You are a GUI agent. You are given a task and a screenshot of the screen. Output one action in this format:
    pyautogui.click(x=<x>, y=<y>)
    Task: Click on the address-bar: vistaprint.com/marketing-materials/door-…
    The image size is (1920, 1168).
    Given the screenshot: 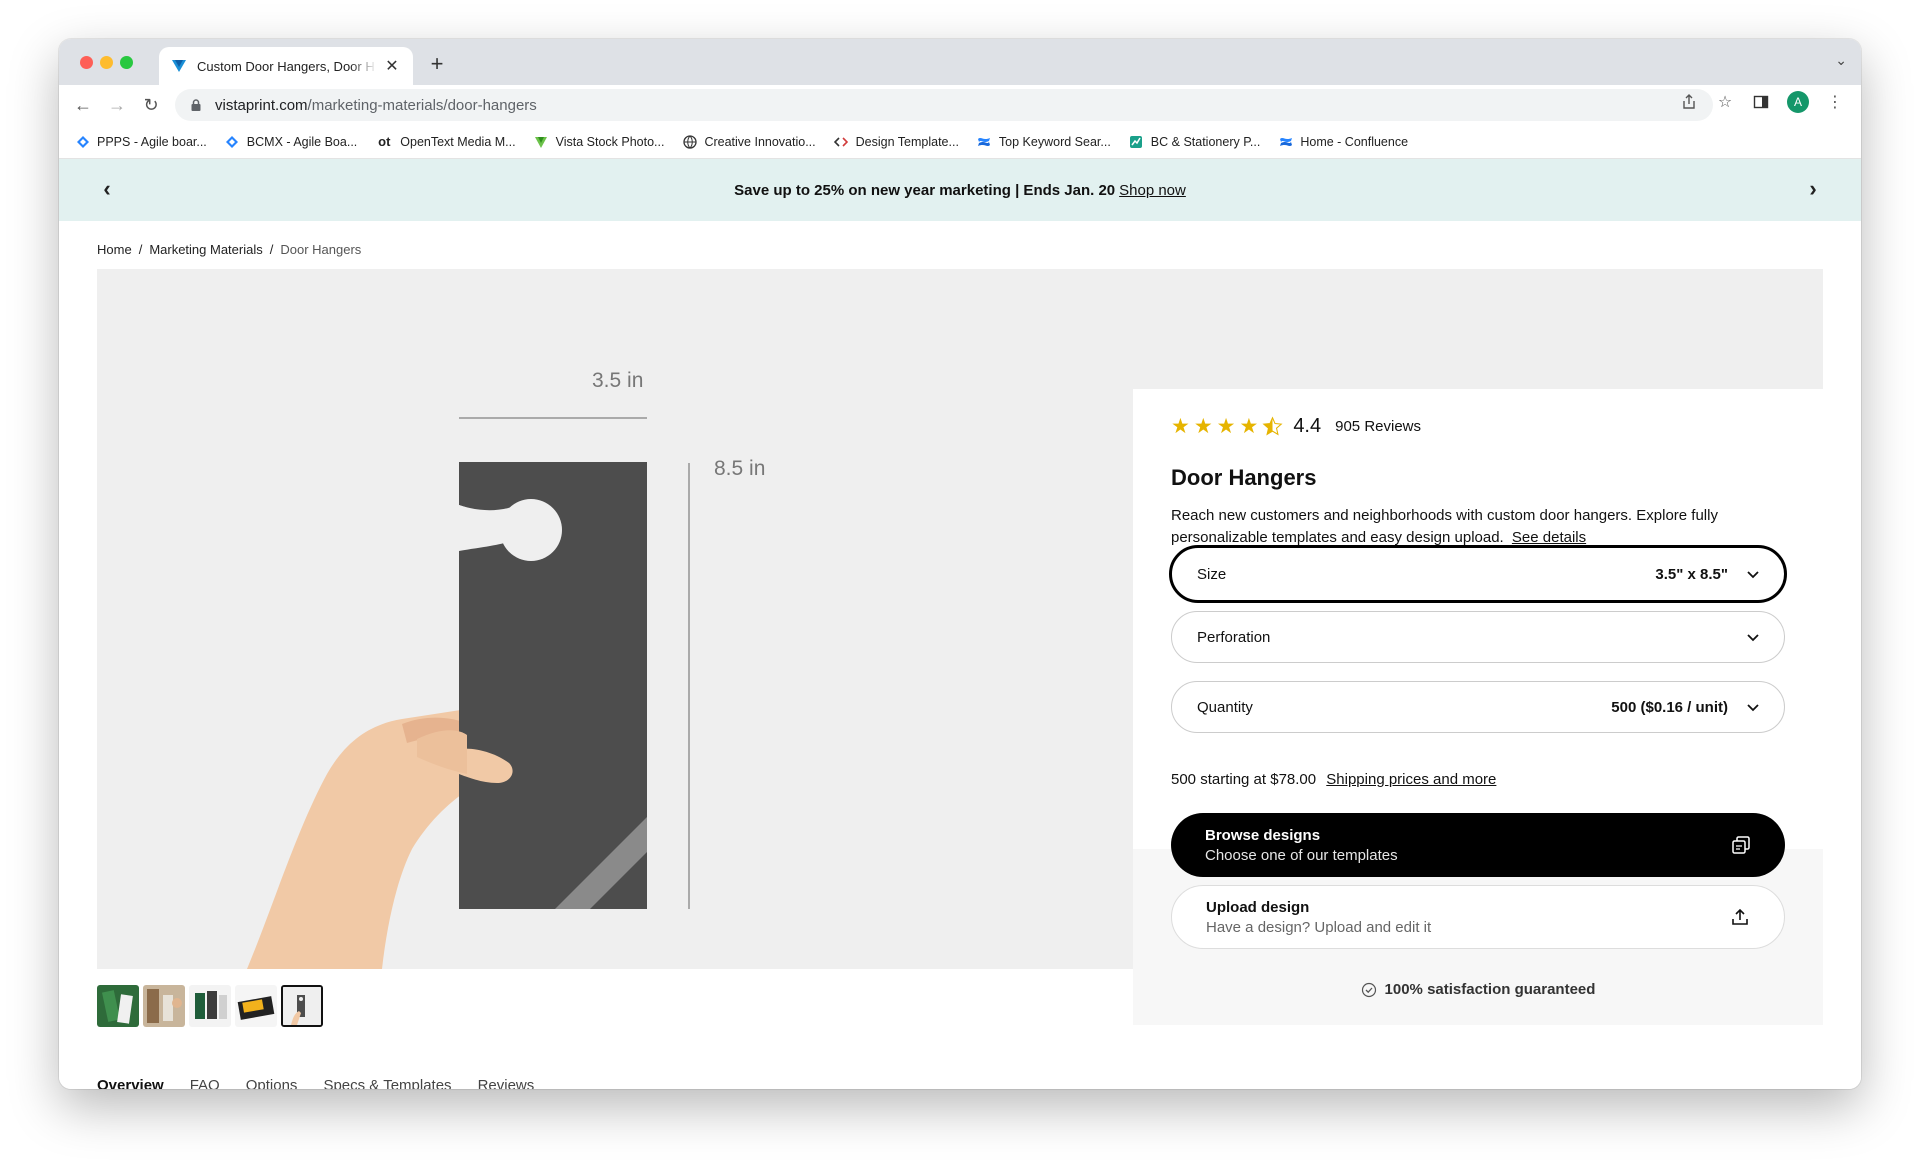 What is the action you would take?
    pyautogui.click(x=944, y=105)
    